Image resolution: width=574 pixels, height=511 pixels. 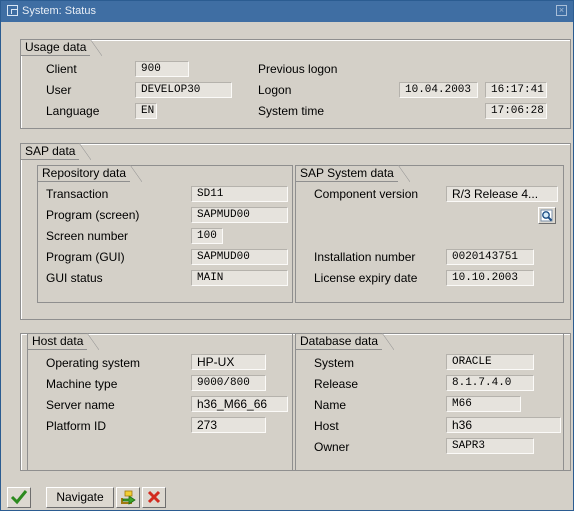 I want to click on db-owner-label: Owner, so click(x=332, y=447).